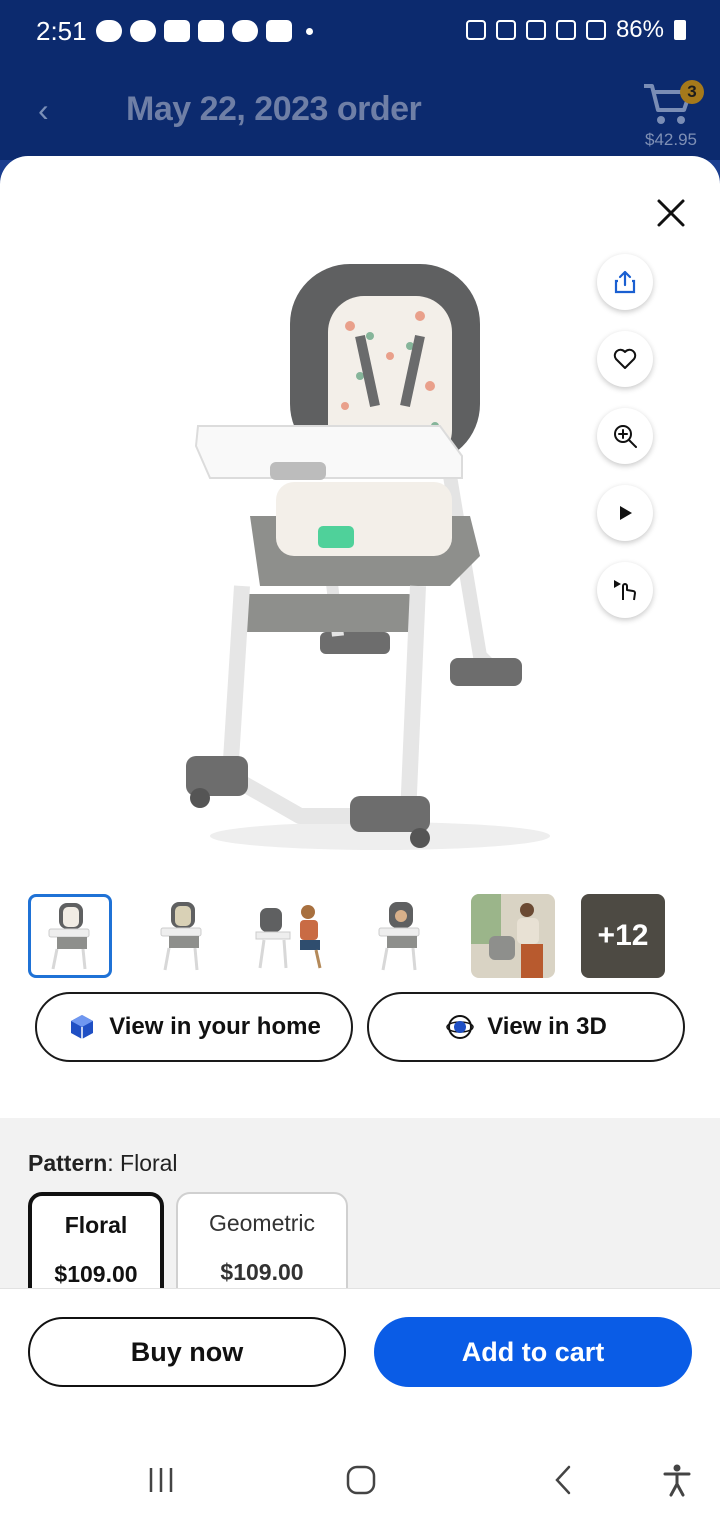 The image size is (720, 1520). What do you see at coordinates (215, 1026) in the screenshot?
I see `view-in-home-label: View in your home` at bounding box center [215, 1026].